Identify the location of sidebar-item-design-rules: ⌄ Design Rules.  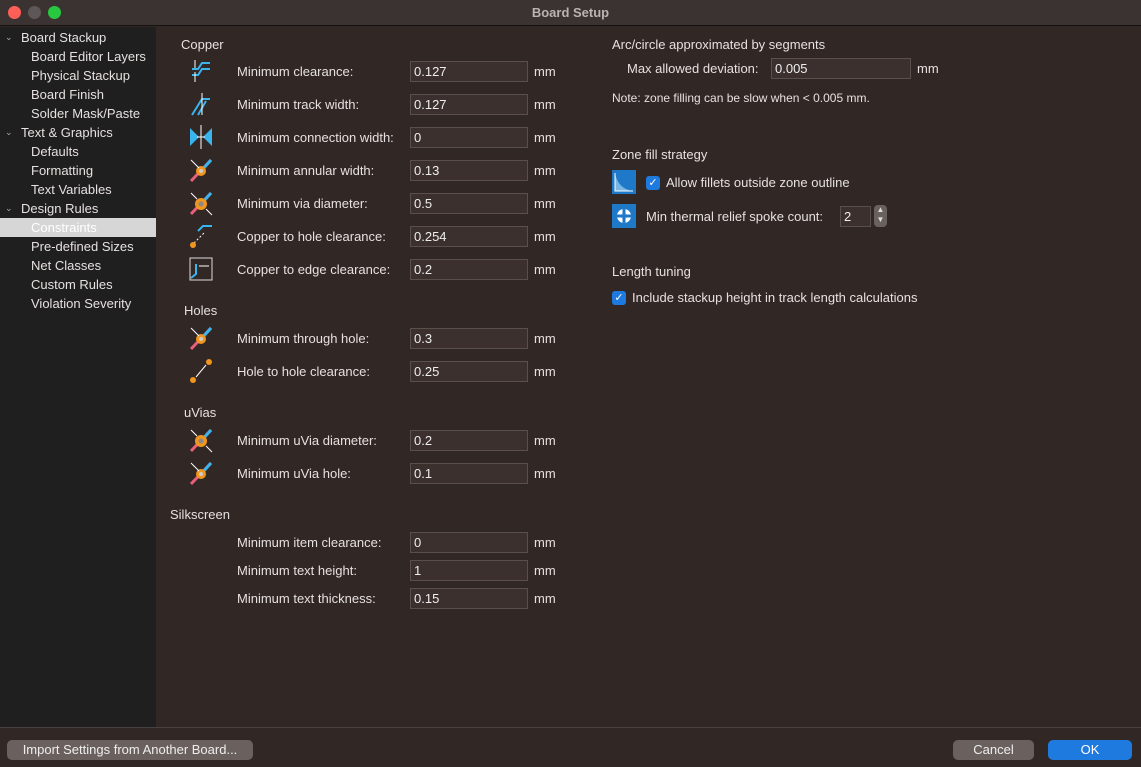
(78, 208).